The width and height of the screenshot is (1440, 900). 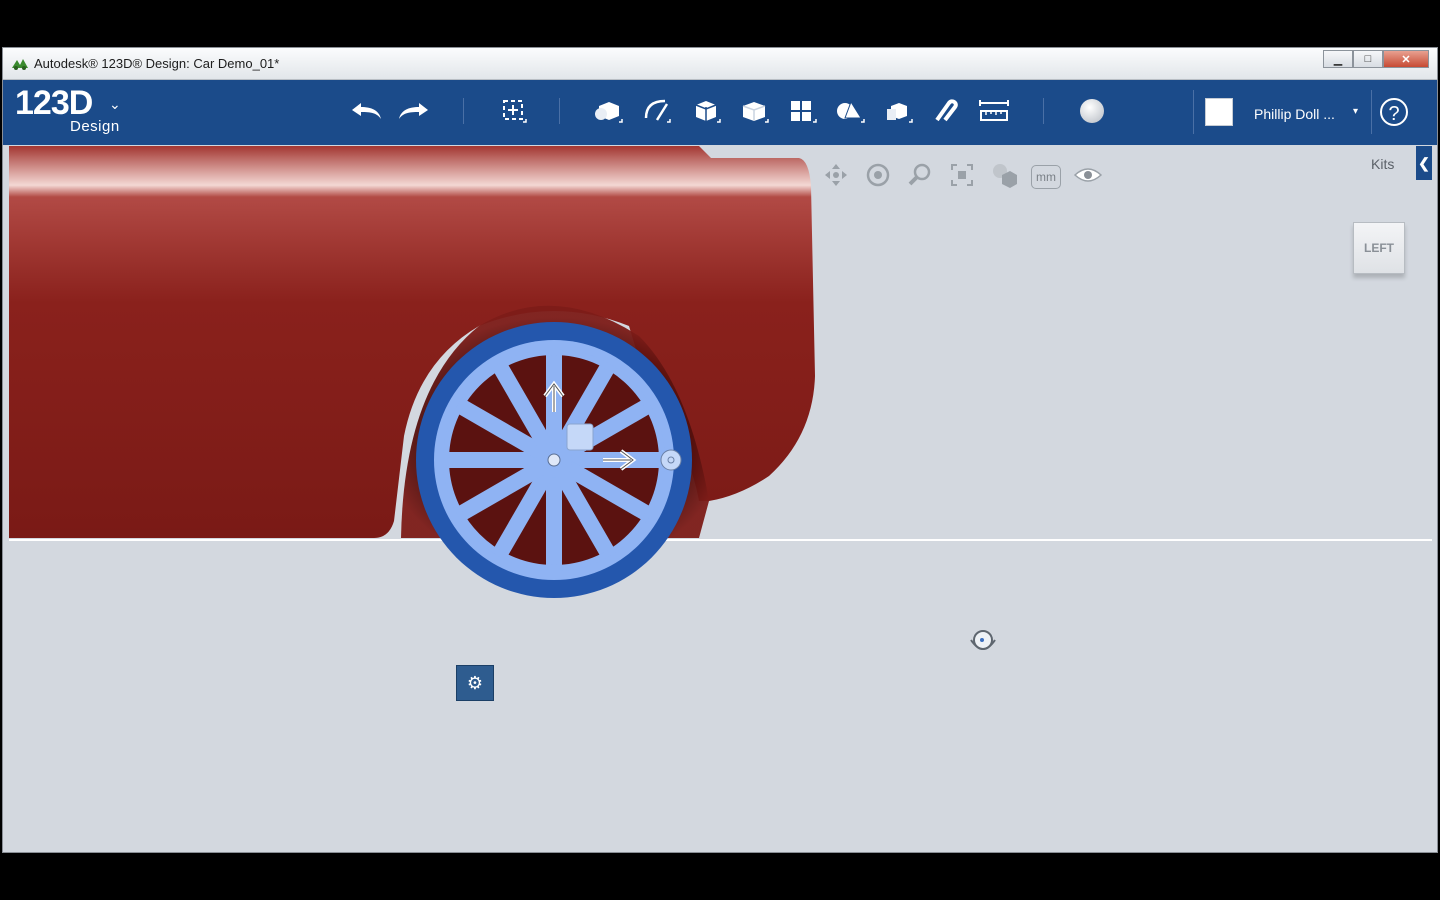 I want to click on orbit-icon, so click(x=878, y=175).